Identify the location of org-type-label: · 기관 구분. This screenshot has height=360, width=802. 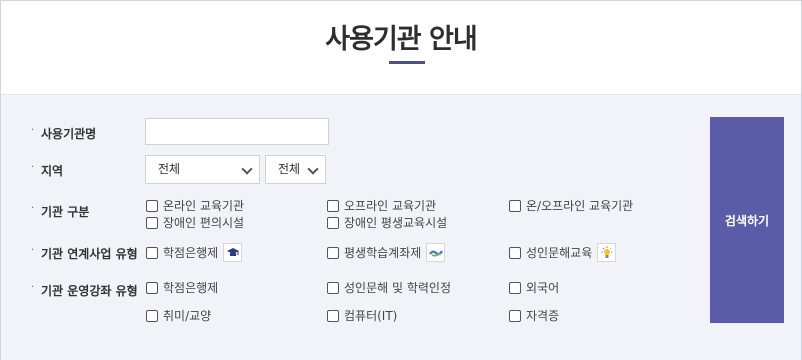
(60, 211).